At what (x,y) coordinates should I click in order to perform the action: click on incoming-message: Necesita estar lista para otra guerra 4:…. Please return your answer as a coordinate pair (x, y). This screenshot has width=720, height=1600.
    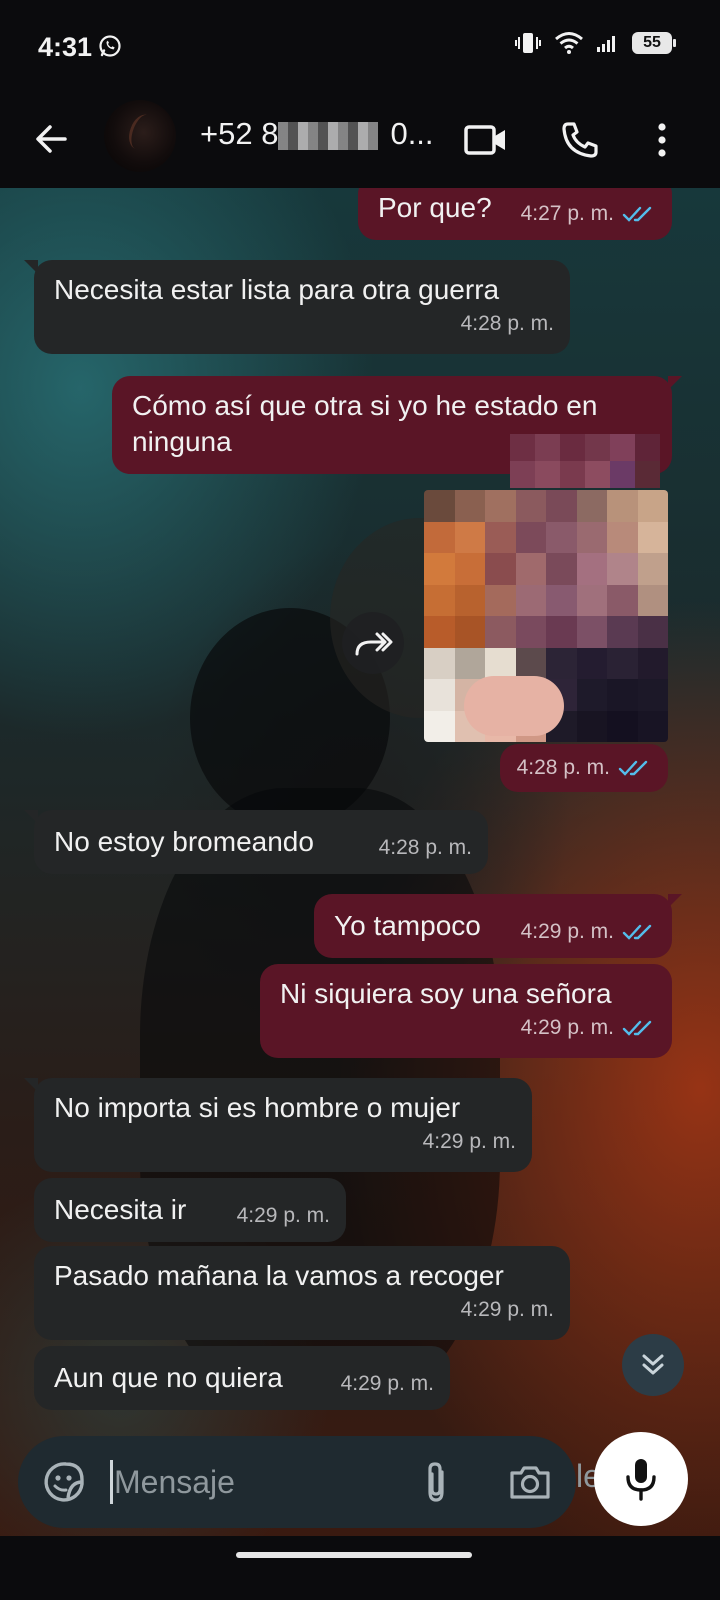
    Looking at the image, I should click on (297, 307).